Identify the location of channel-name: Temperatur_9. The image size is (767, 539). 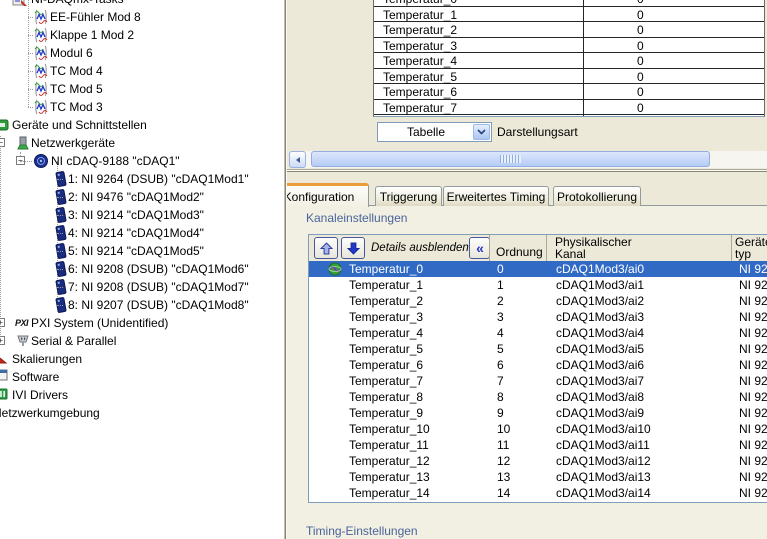
(386, 413).